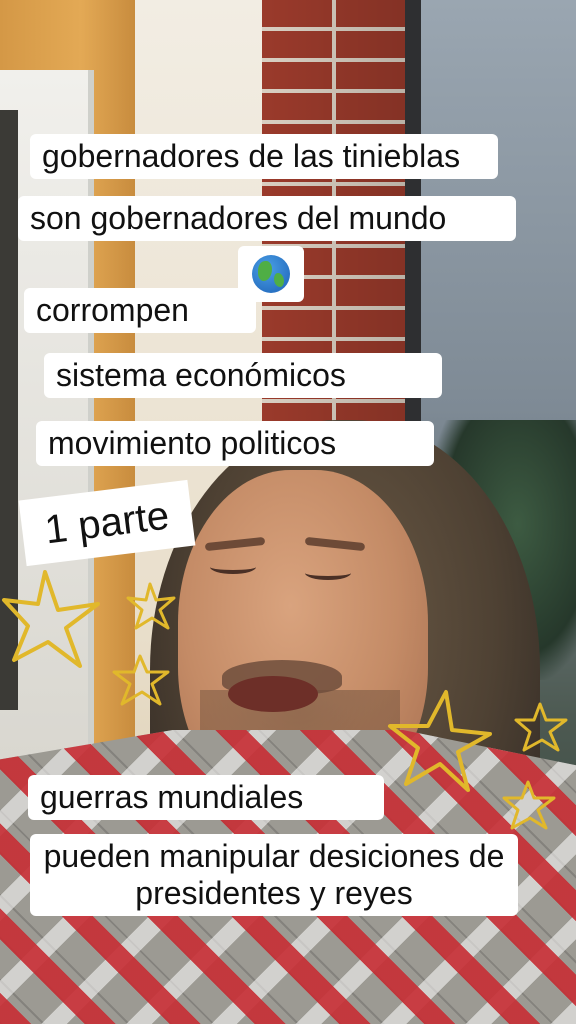 The image size is (576, 1024). What do you see at coordinates (328, 573) in the screenshot?
I see `right-eye` at bounding box center [328, 573].